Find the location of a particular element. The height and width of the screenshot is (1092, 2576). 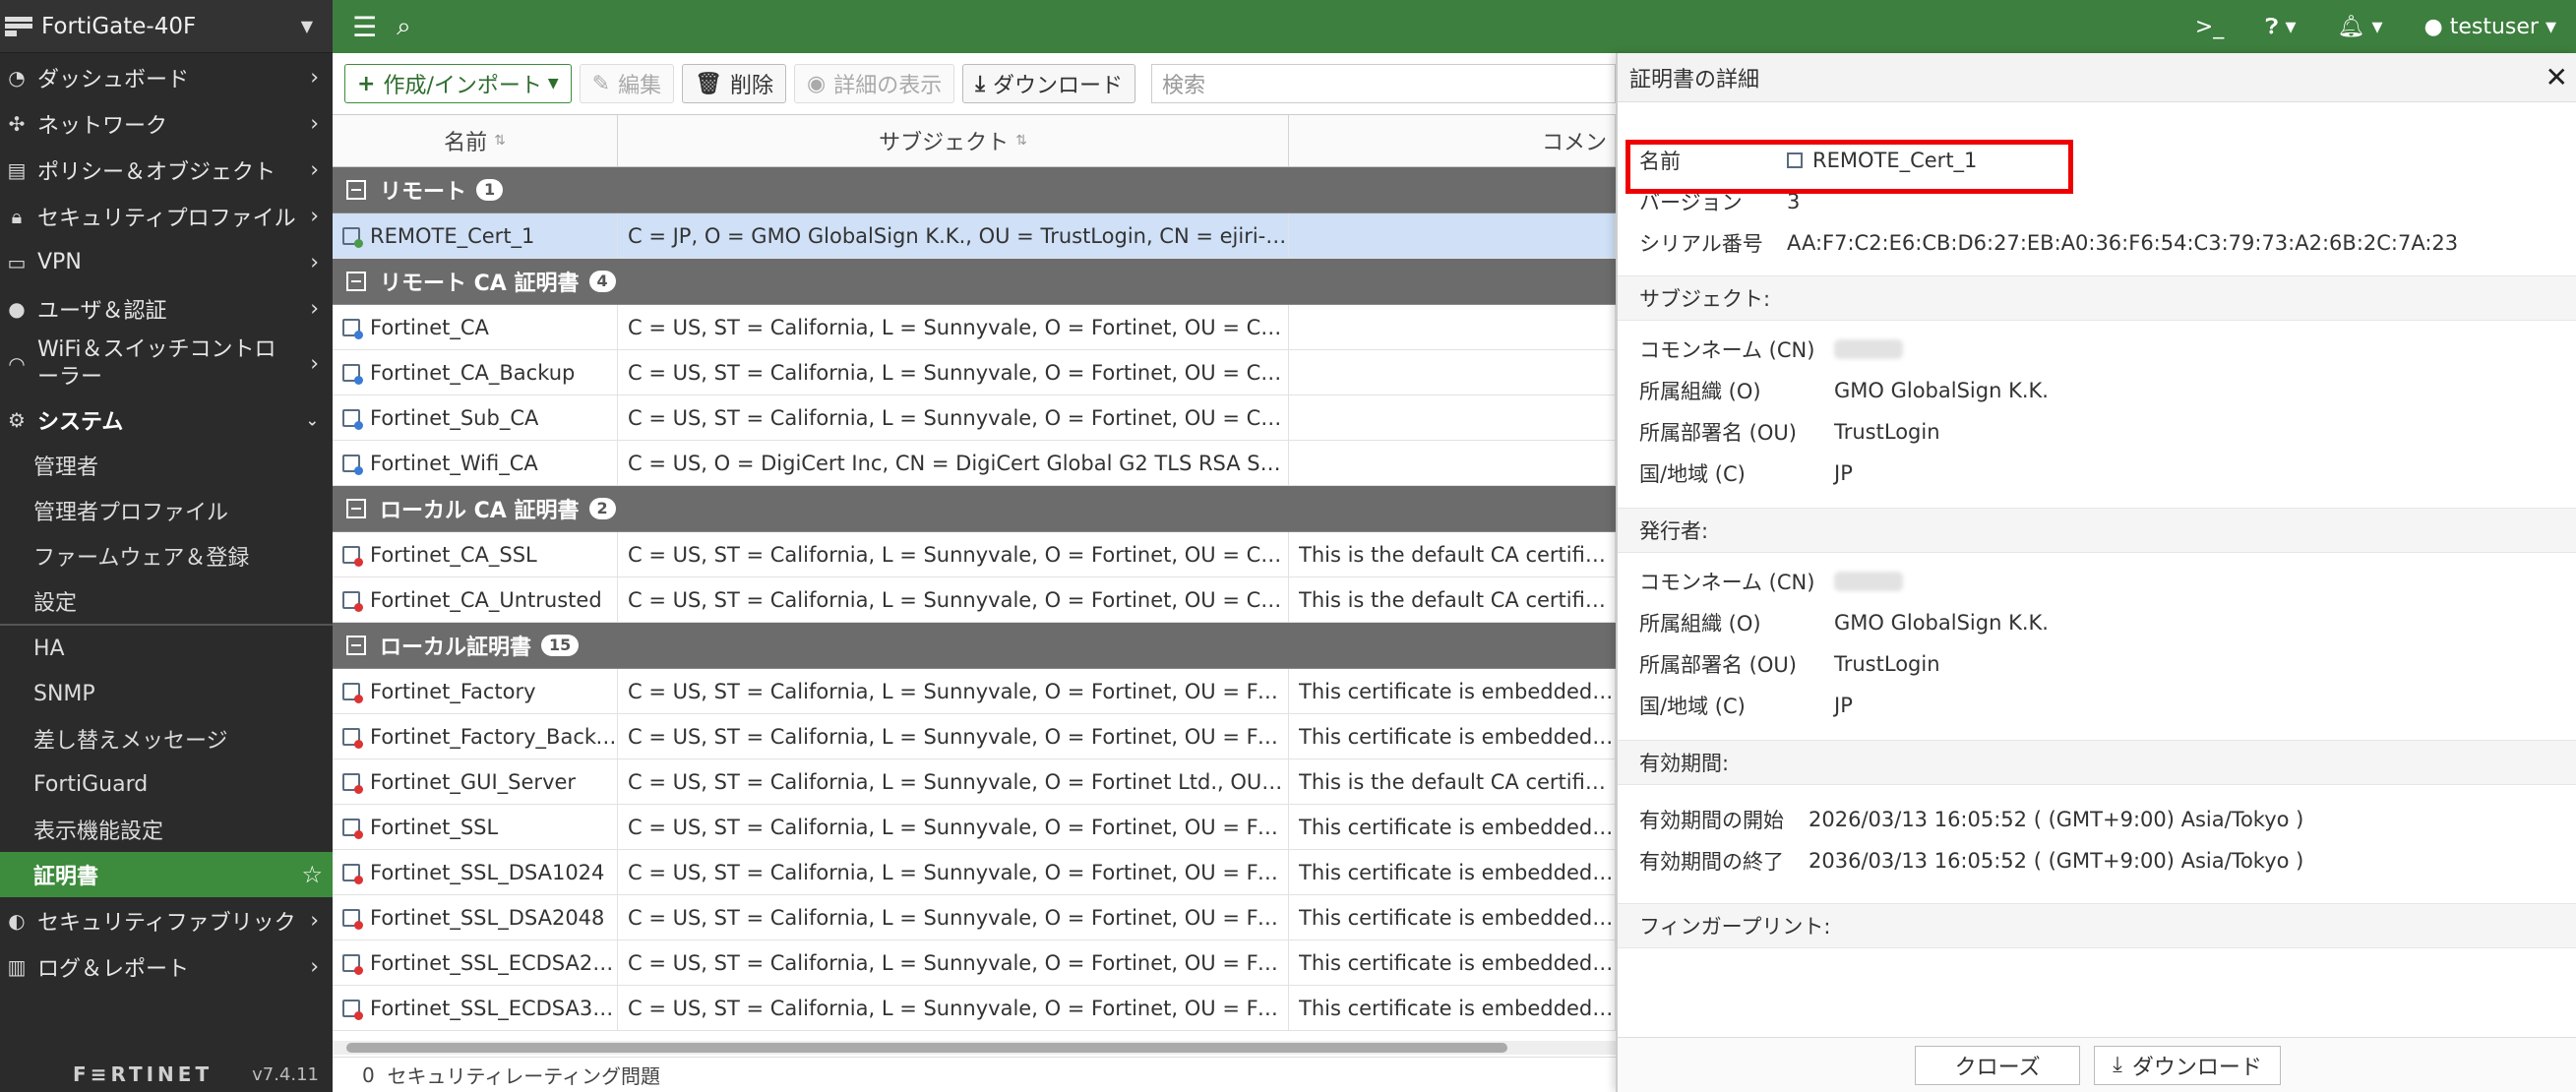

create-import-button: + 作成/インポート ▼ is located at coordinates (458, 83).